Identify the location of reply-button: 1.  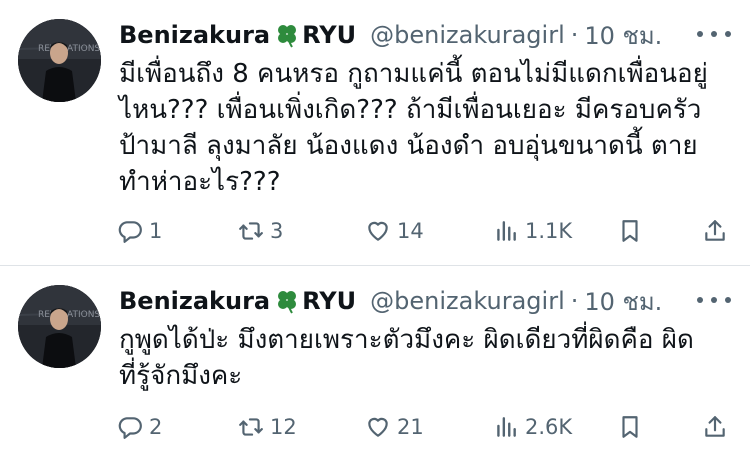
(139, 231).